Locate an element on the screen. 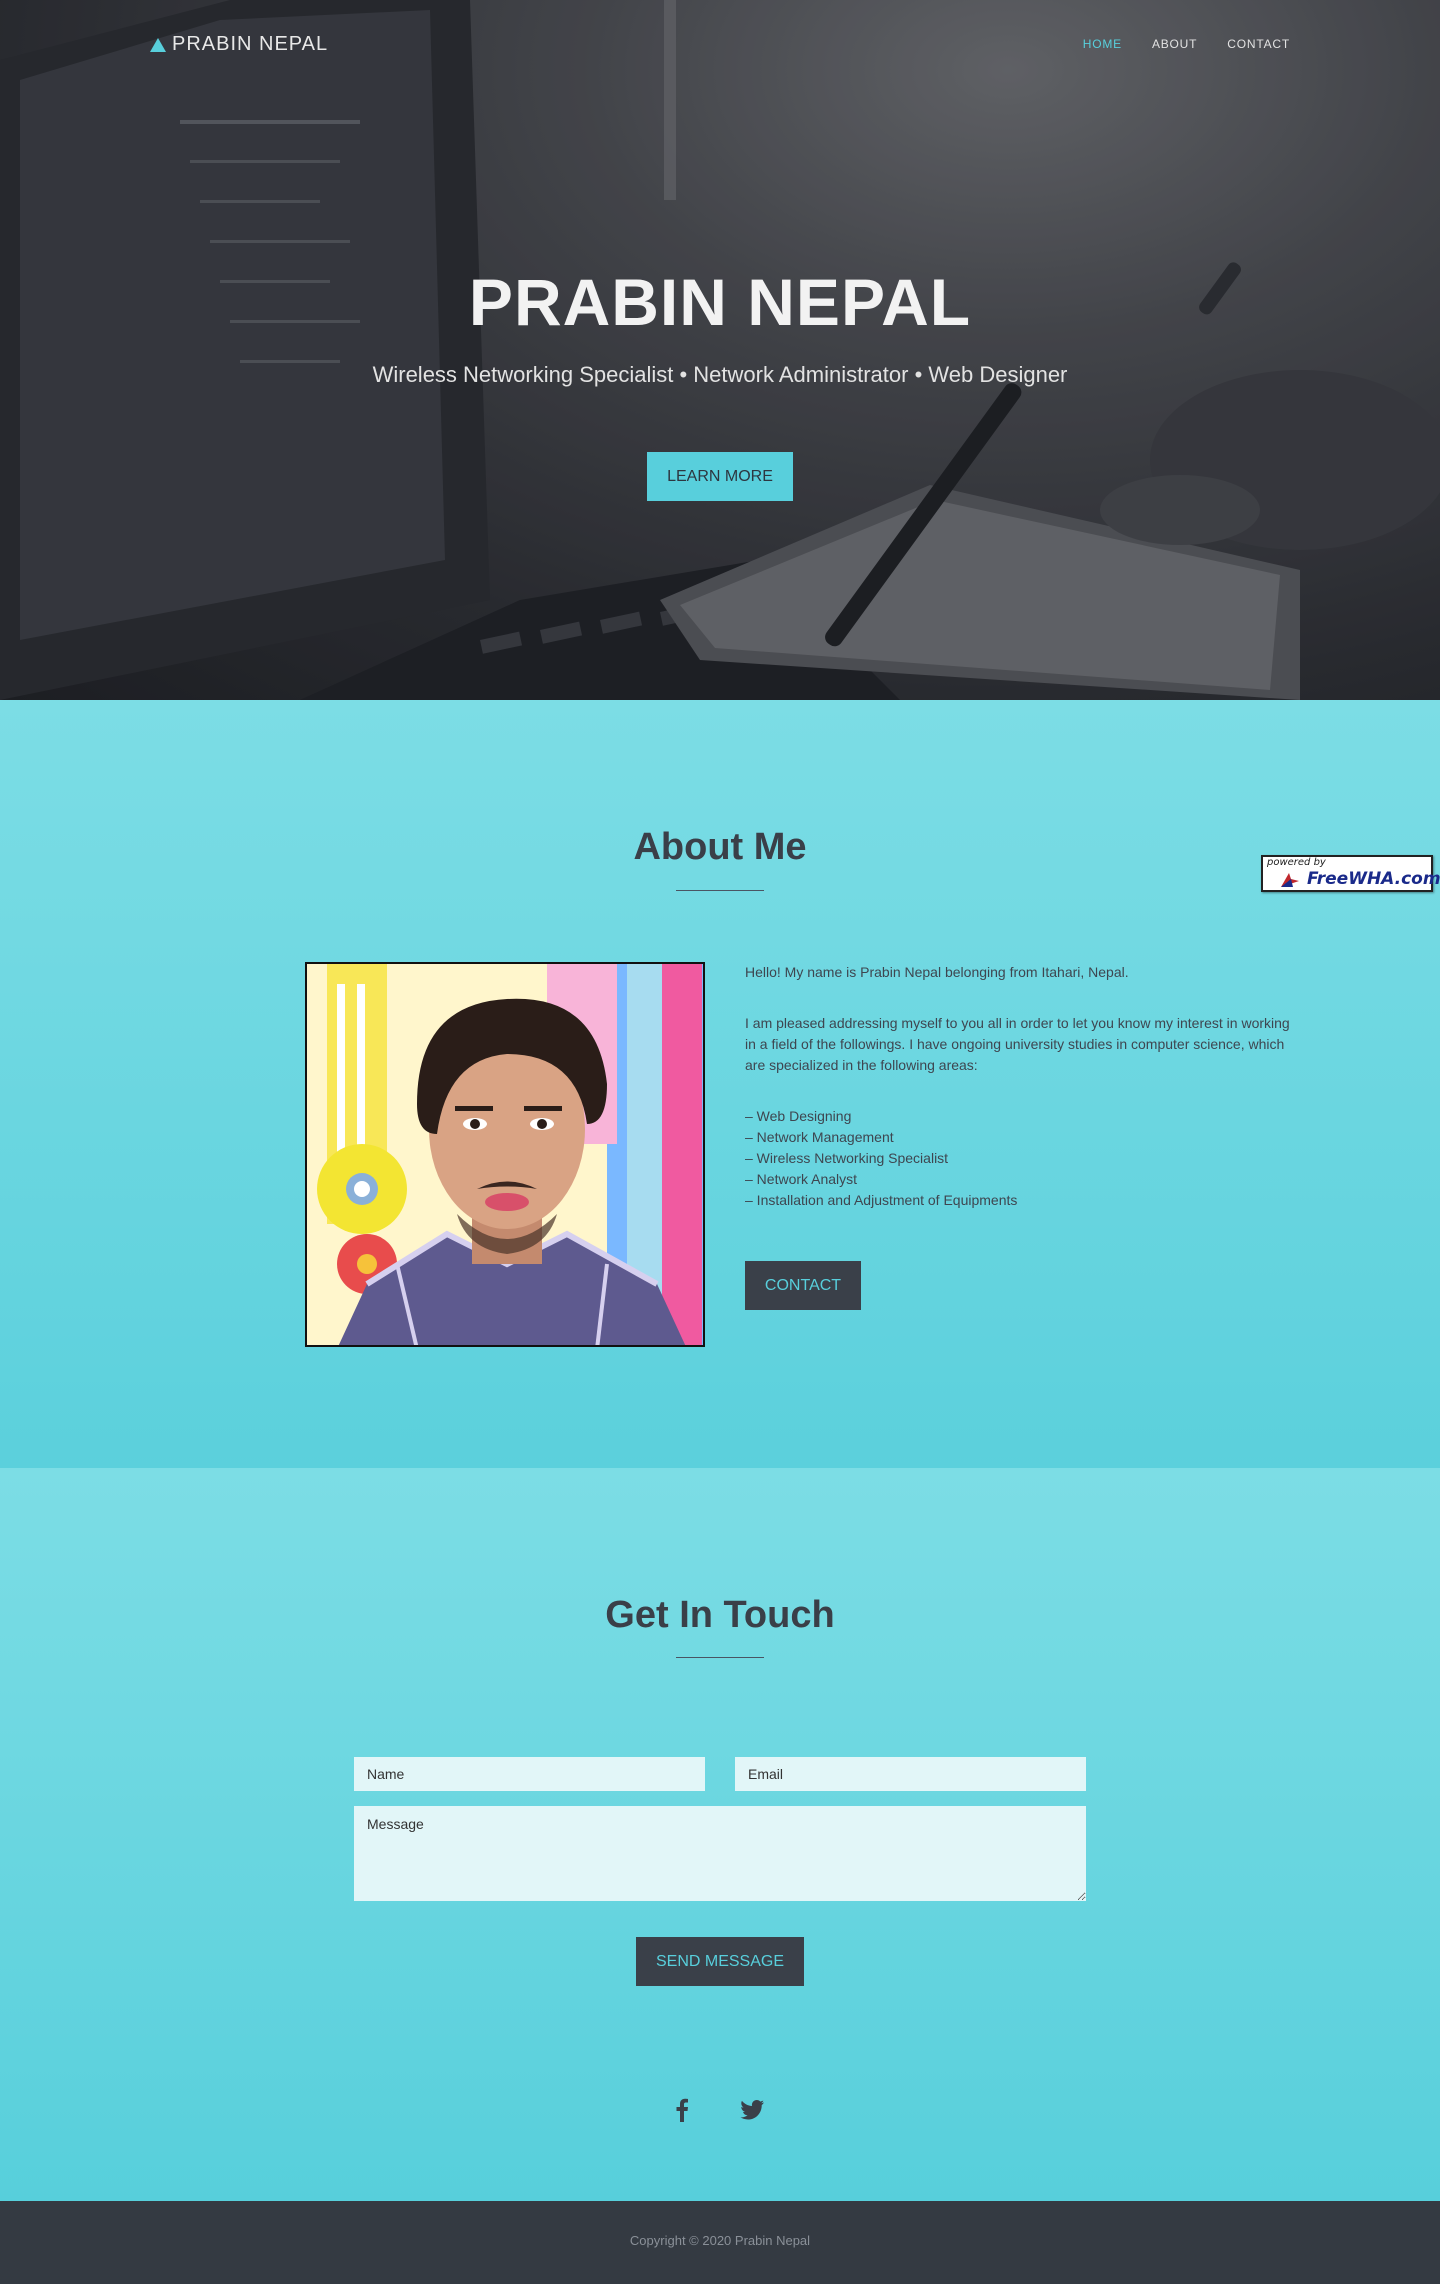 Image resolution: width=1440 pixels, height=2284 pixels. brand-logo-link: PRABIN NEPAL is located at coordinates (239, 44).